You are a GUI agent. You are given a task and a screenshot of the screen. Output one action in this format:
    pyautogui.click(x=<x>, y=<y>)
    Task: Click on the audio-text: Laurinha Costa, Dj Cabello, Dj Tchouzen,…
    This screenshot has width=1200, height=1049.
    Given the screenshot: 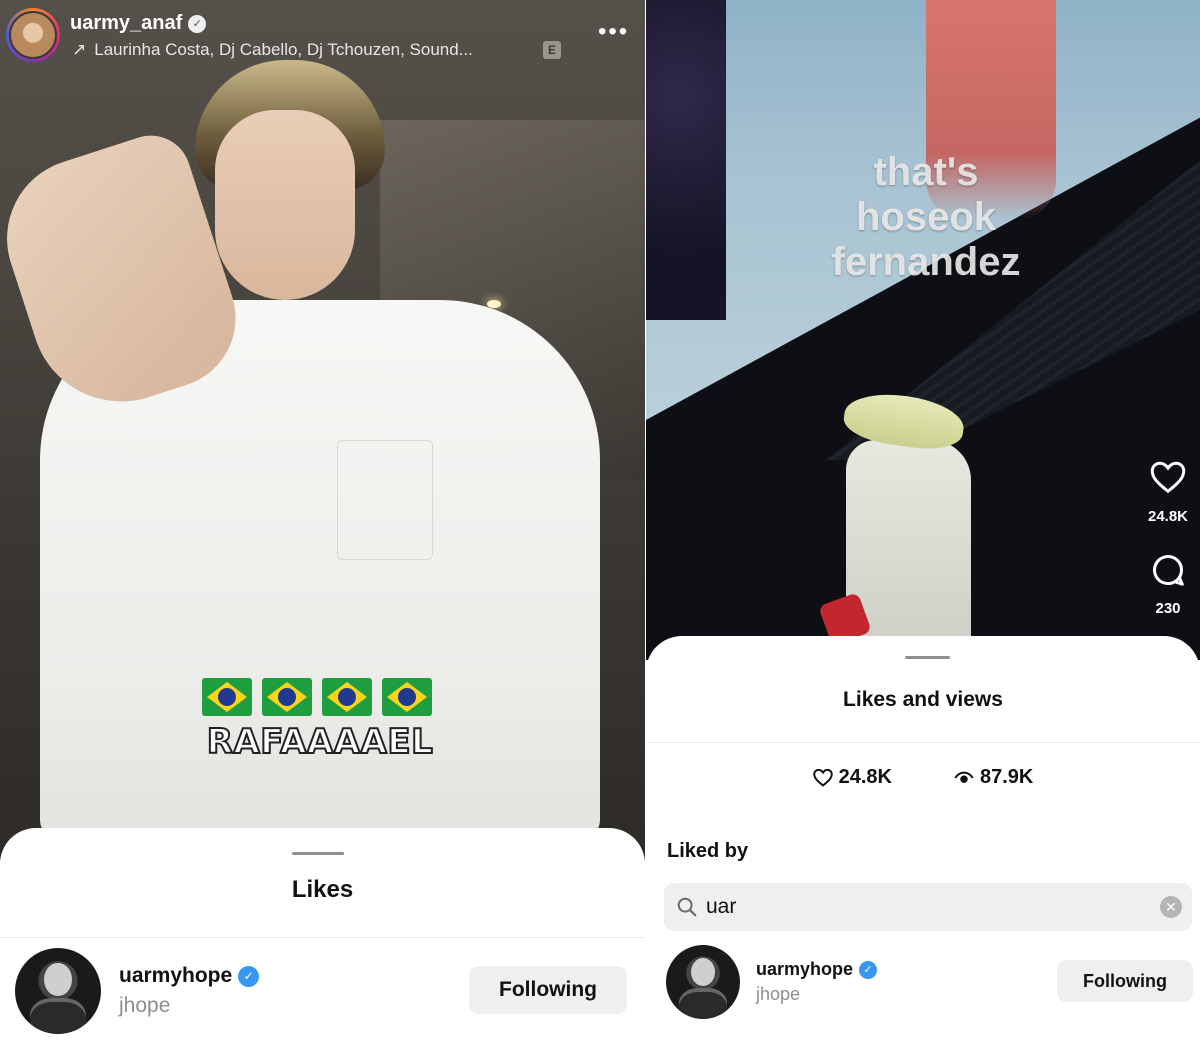 What is the action you would take?
    pyautogui.click(x=283, y=49)
    